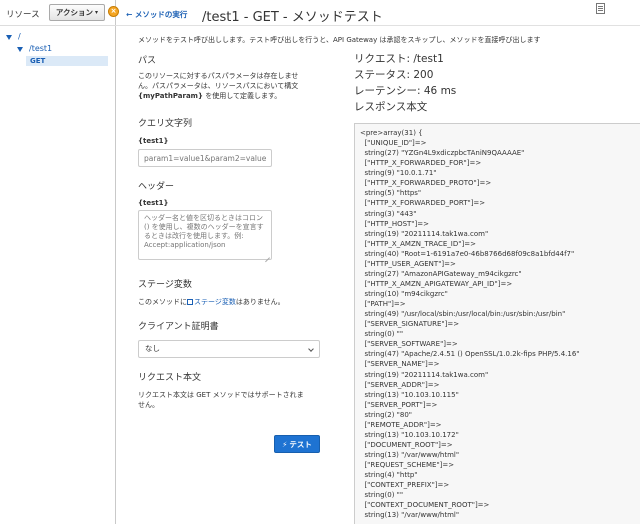 This screenshot has height=524, width=640. What do you see at coordinates (285, 444) in the screenshot?
I see `lightning-icon: ⚡` at bounding box center [285, 444].